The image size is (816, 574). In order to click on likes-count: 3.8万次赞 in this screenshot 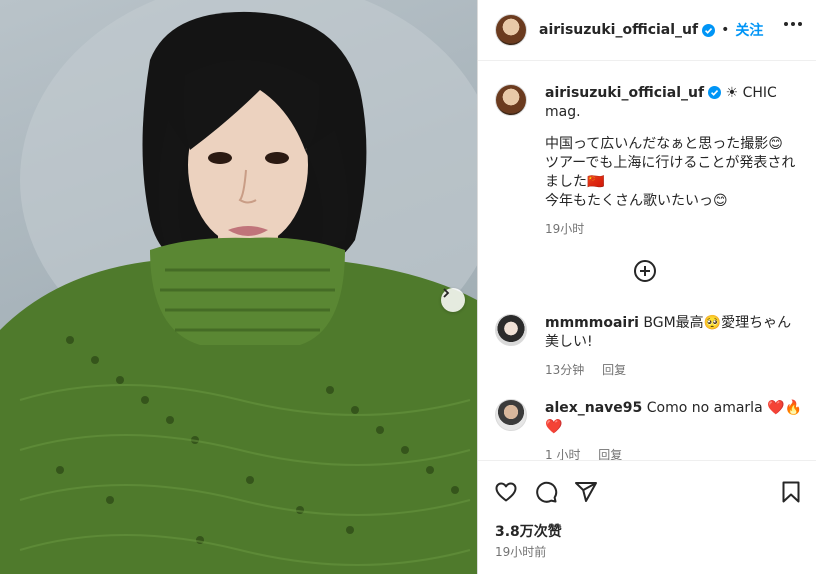, I will do `click(528, 531)`.